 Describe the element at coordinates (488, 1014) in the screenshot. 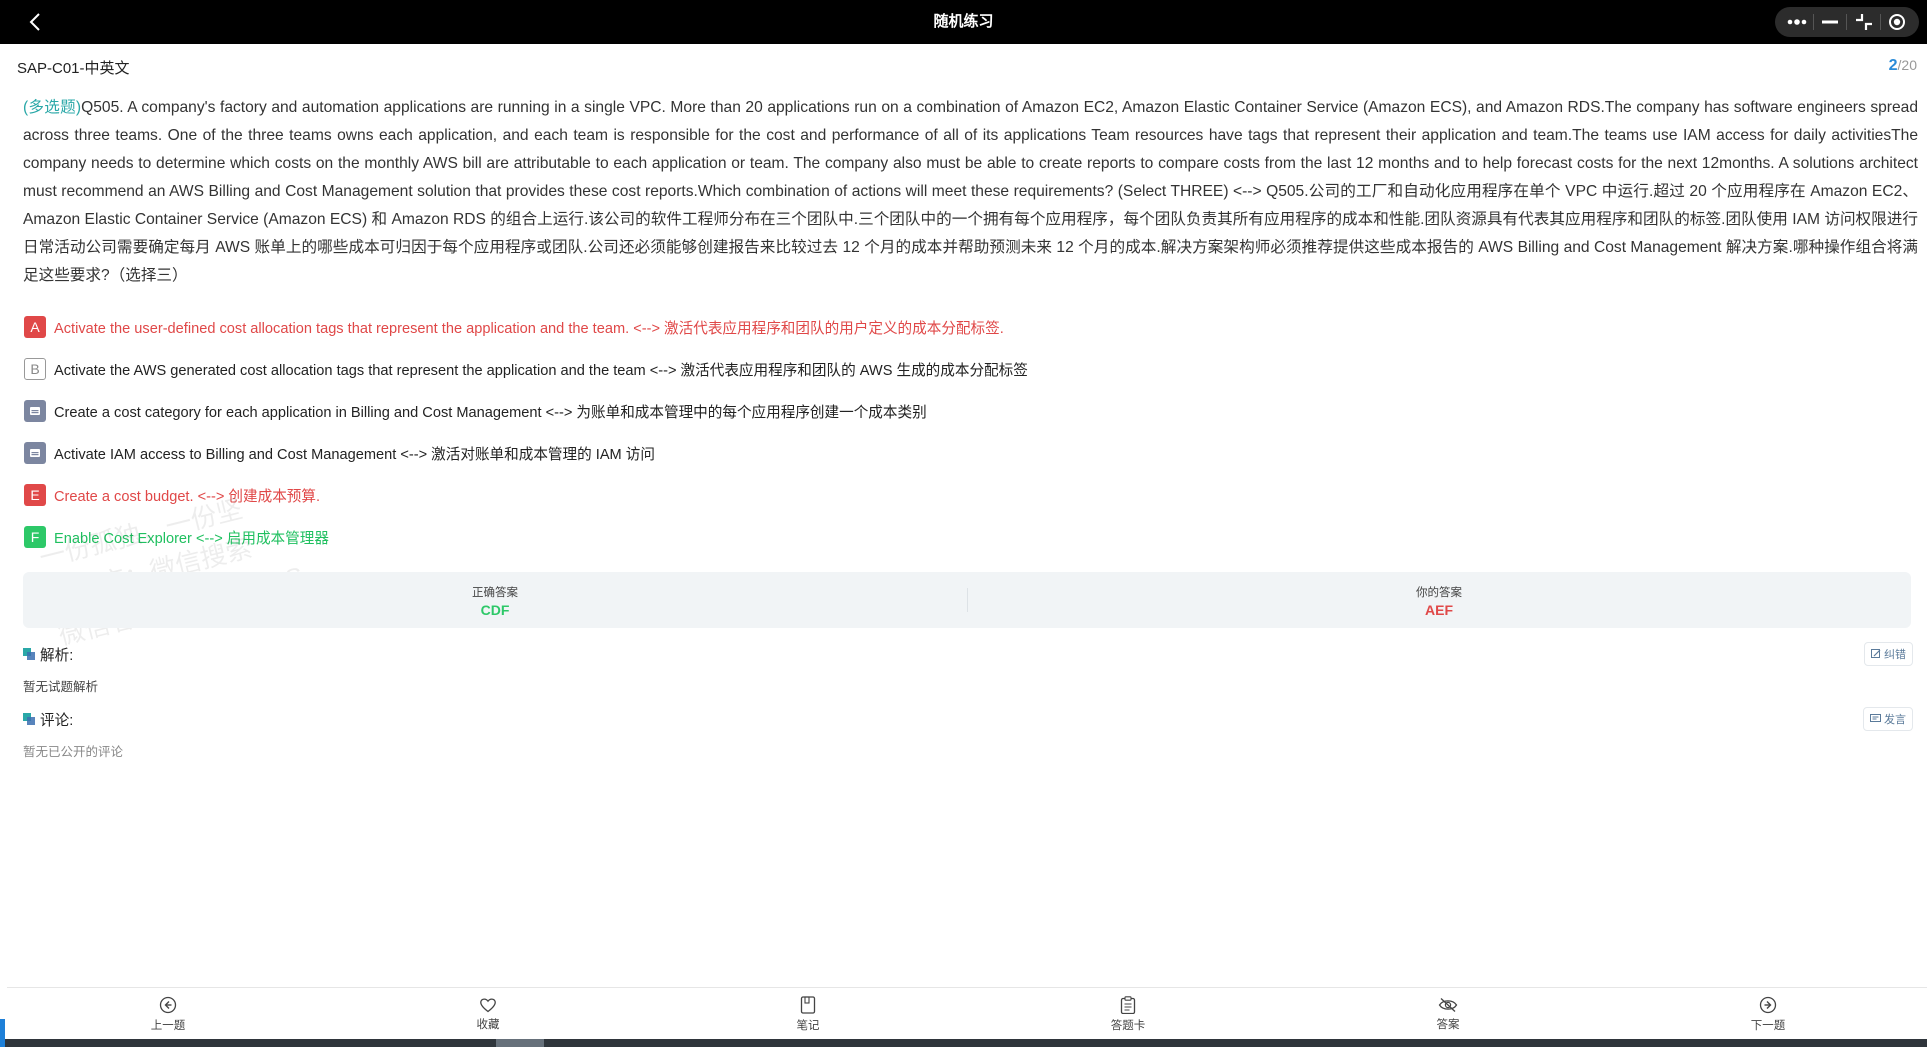

I see `favorite-button: 收藏` at that location.